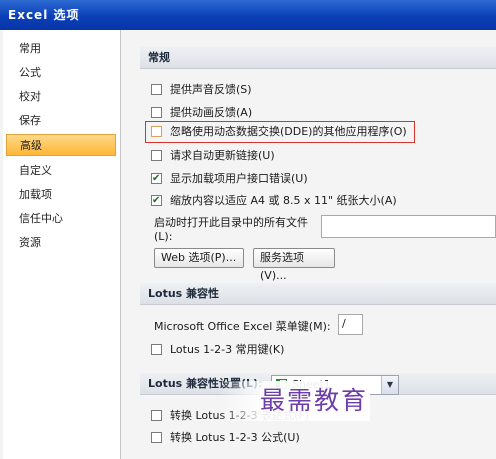 The image size is (496, 459). I want to click on update-links-checkbox, so click(156, 155).